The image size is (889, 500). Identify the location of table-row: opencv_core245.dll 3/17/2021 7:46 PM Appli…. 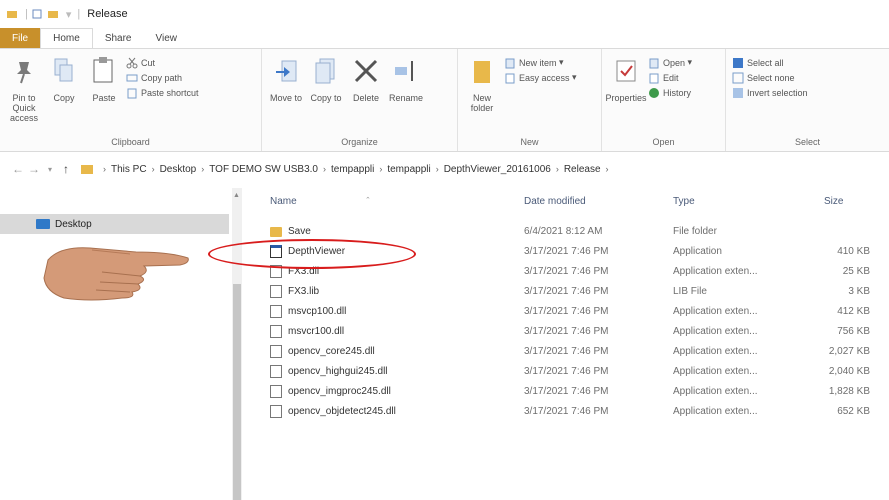
(569, 352).